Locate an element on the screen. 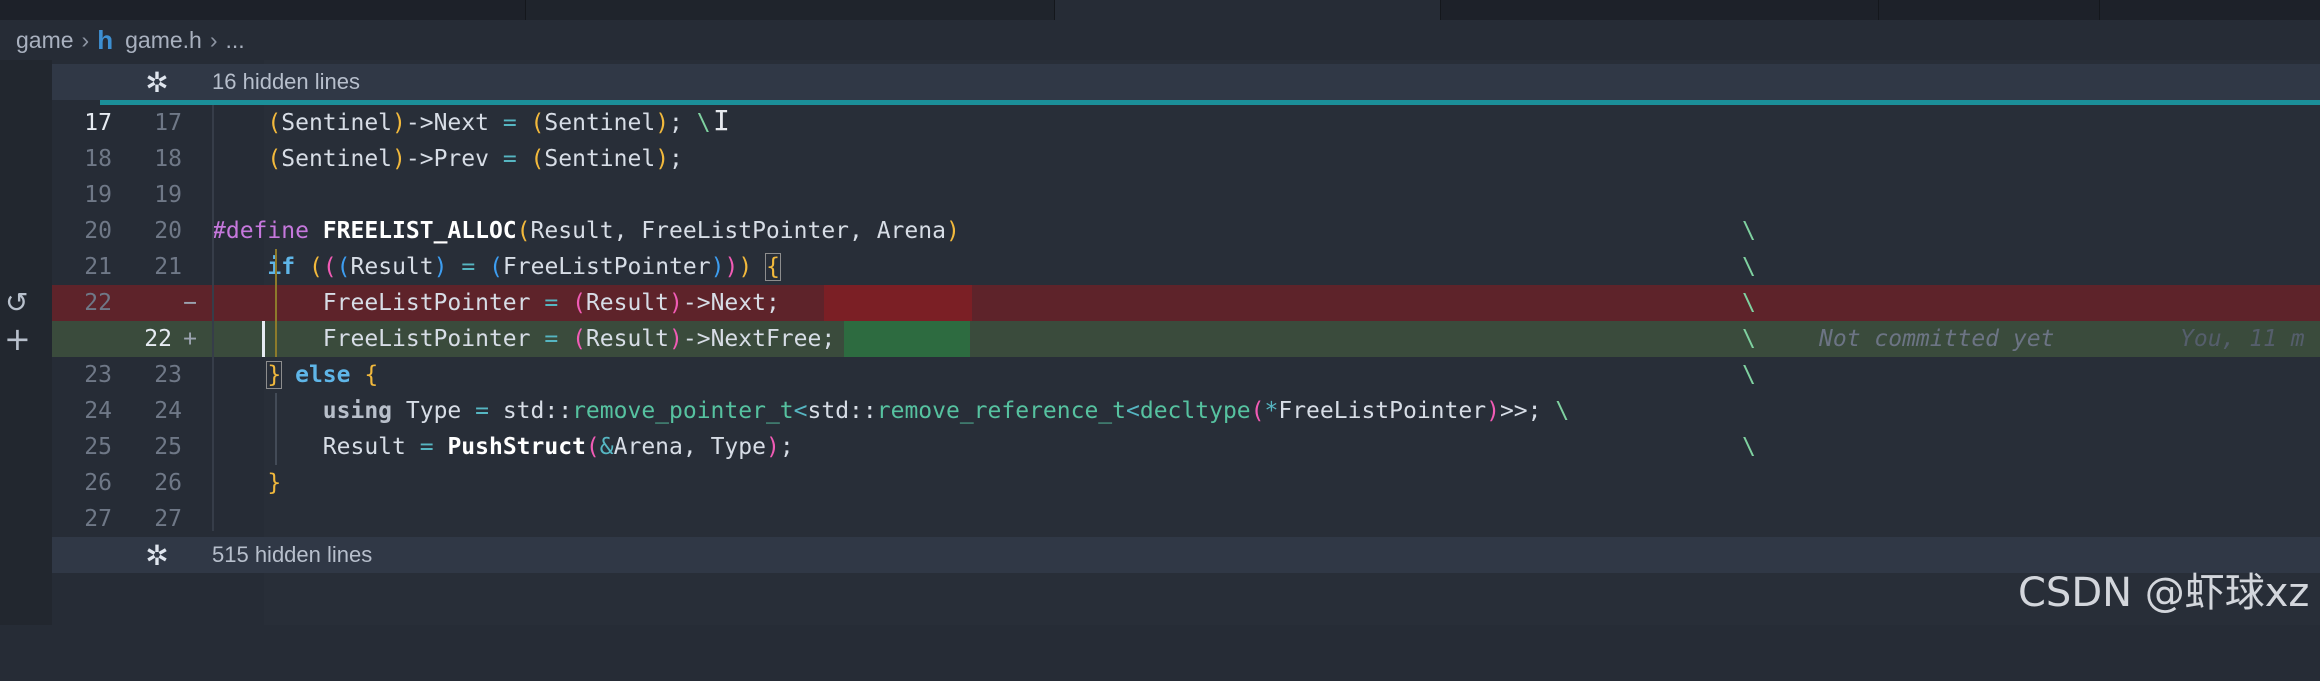  code-text: FreeListPointer = (Result)->Next; is located at coordinates (496, 303).